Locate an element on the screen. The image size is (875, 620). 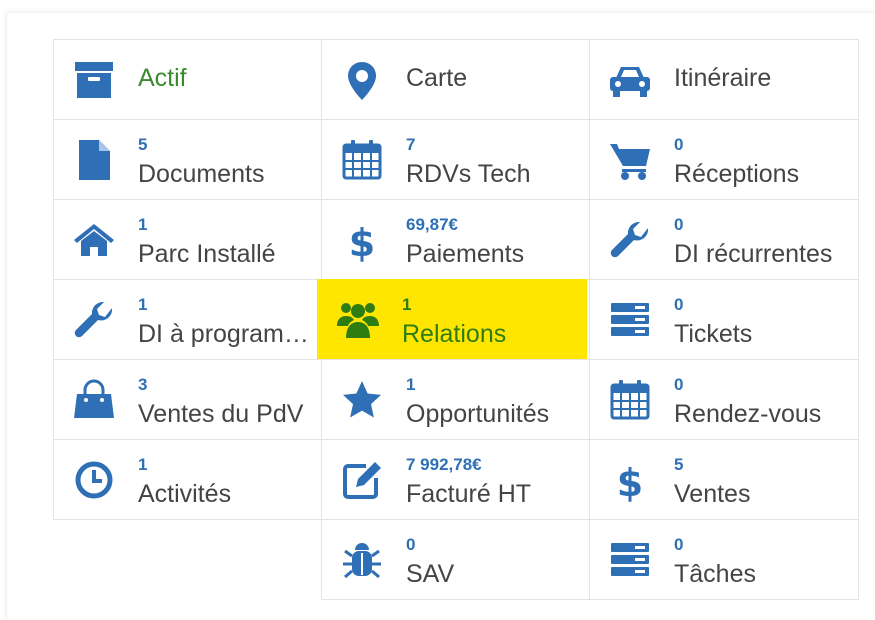
tile-label: Ventes is located at coordinates (712, 494).